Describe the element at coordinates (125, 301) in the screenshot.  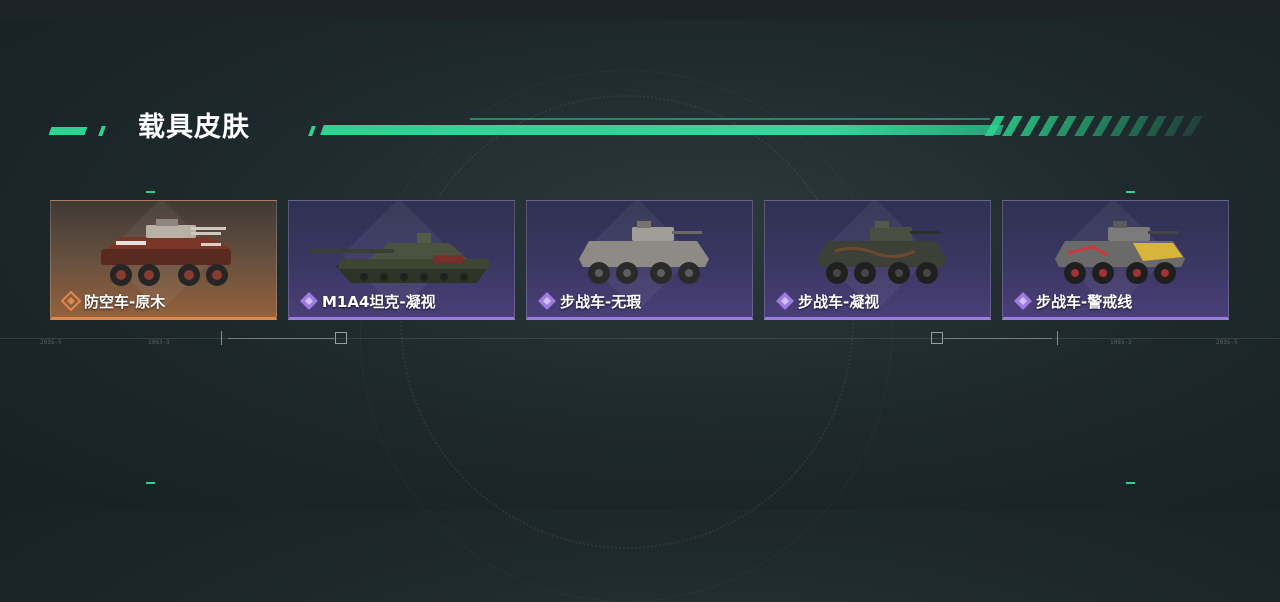
I see `skin-card-name: 防空车-原木` at that location.